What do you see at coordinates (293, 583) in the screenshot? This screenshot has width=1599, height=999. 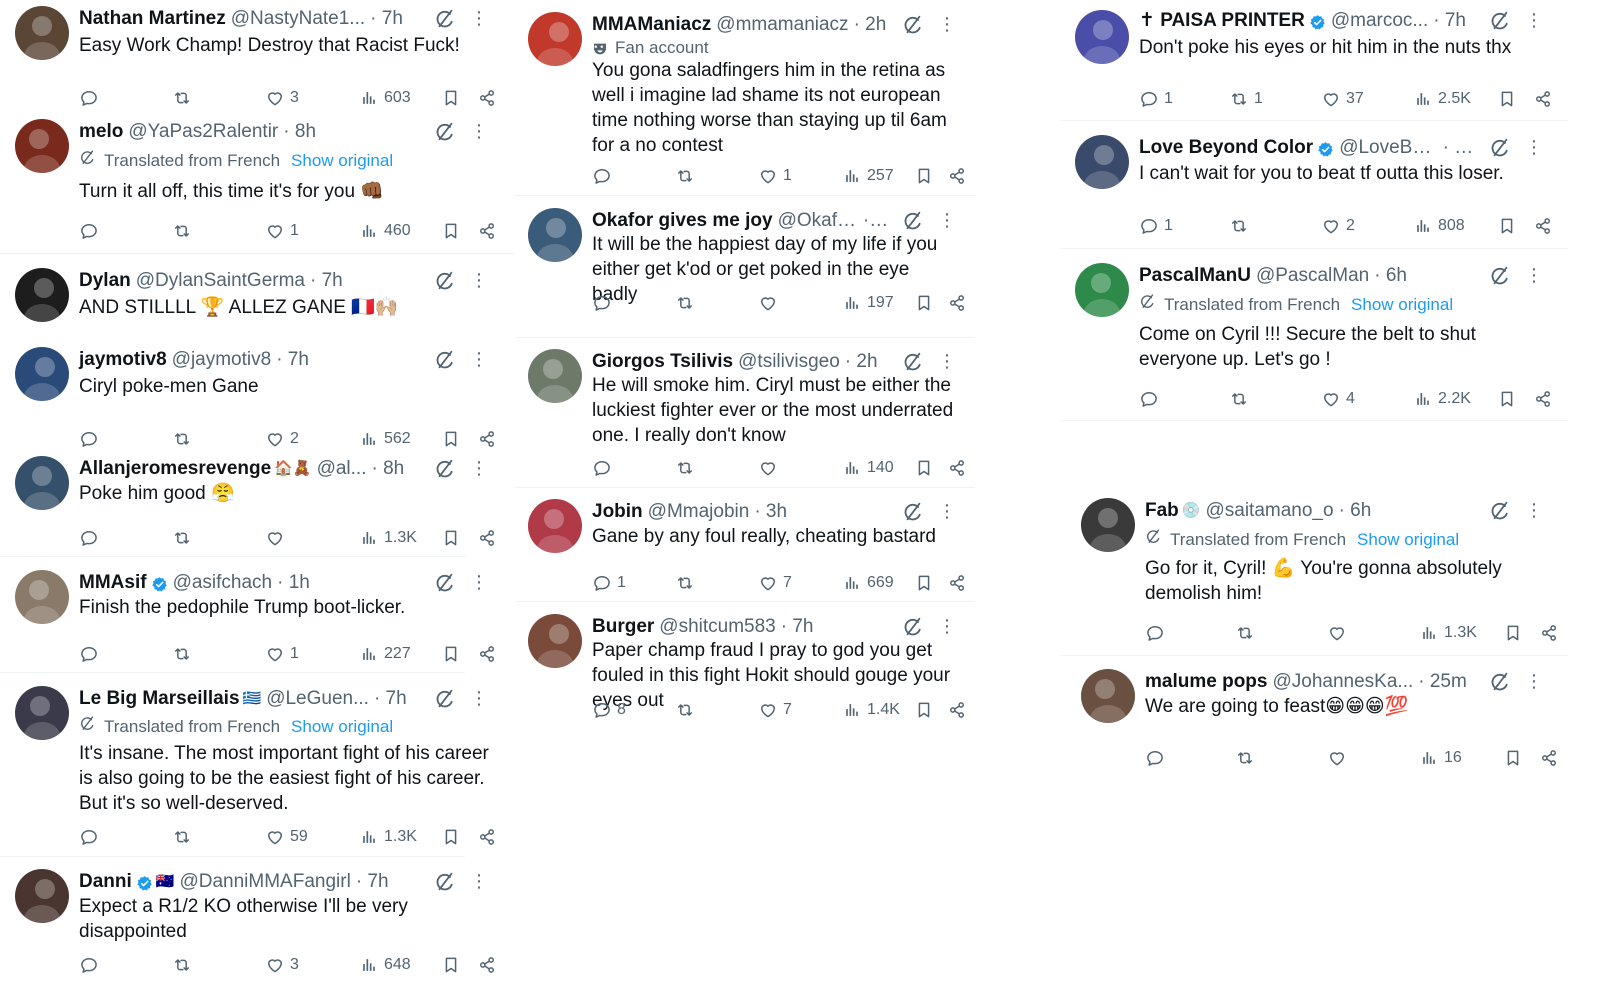 I see `timestamp: · 1h` at bounding box center [293, 583].